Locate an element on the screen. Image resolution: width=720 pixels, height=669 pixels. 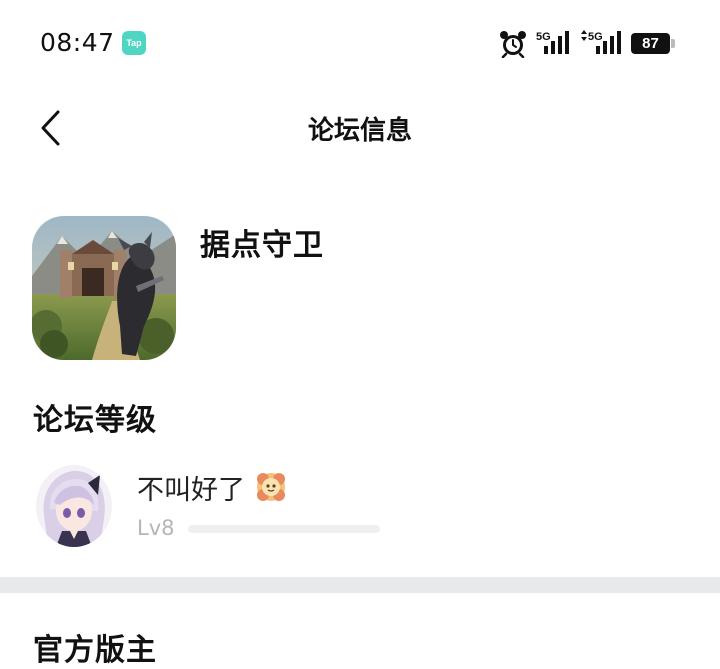
signal-5g-data-icon: 5G is located at coordinates (601, 42).